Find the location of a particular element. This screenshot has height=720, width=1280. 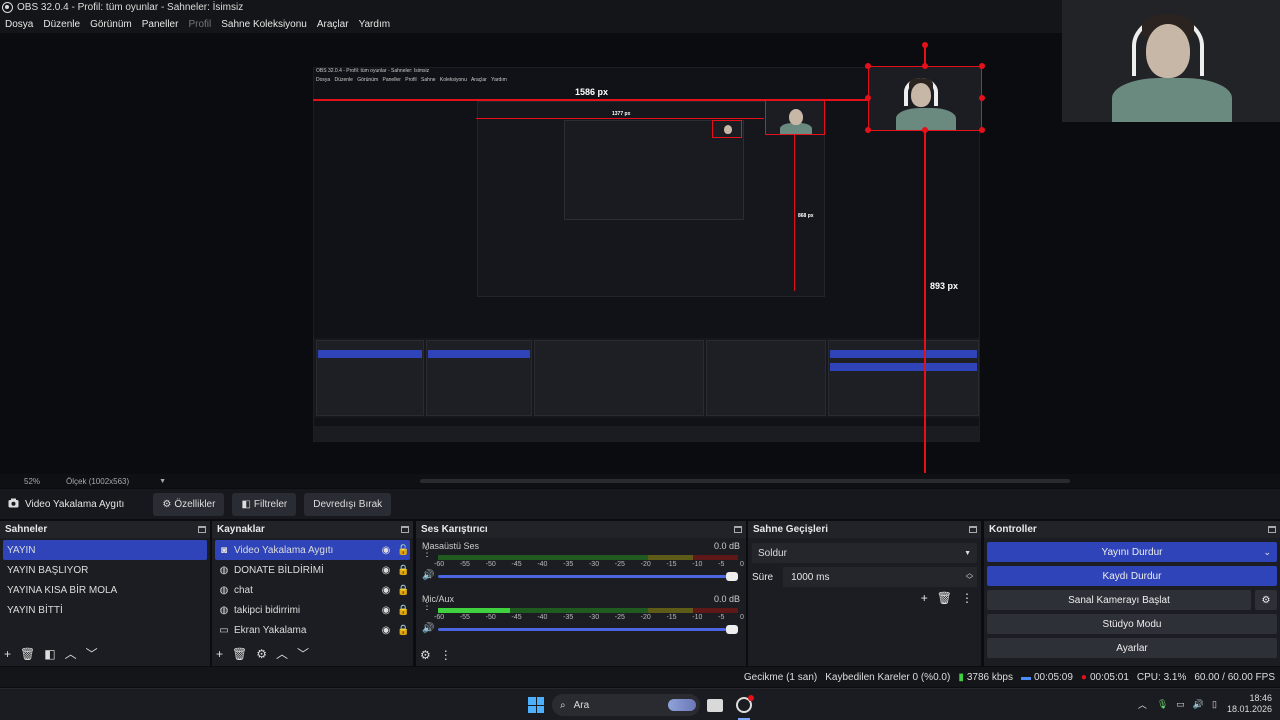

resize-handle-top-left is located at coordinates (868, 66).